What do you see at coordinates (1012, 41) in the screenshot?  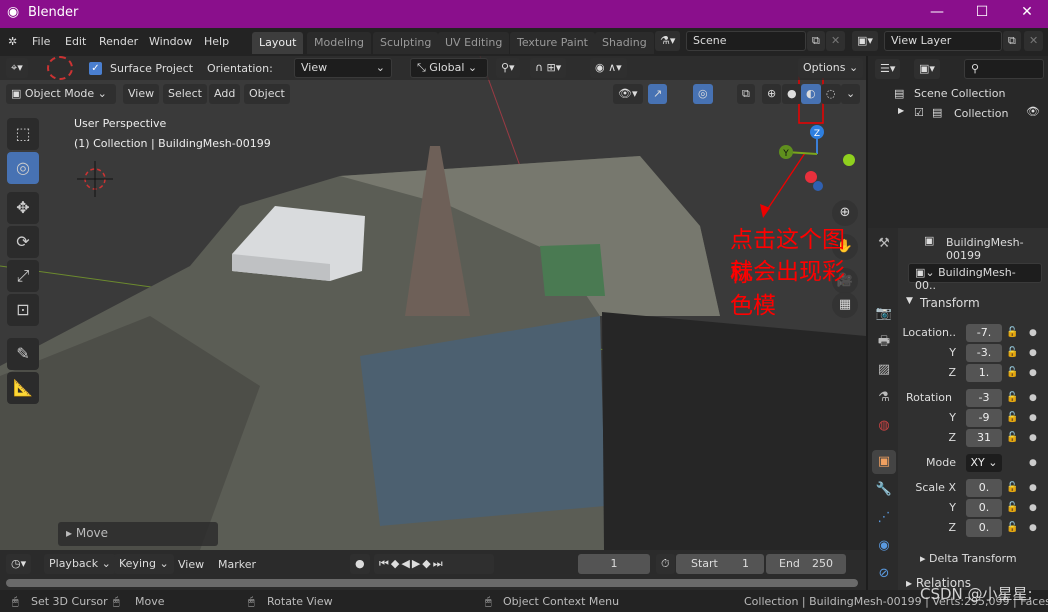 I see `new-view-layer-icon: ⧉` at bounding box center [1012, 41].